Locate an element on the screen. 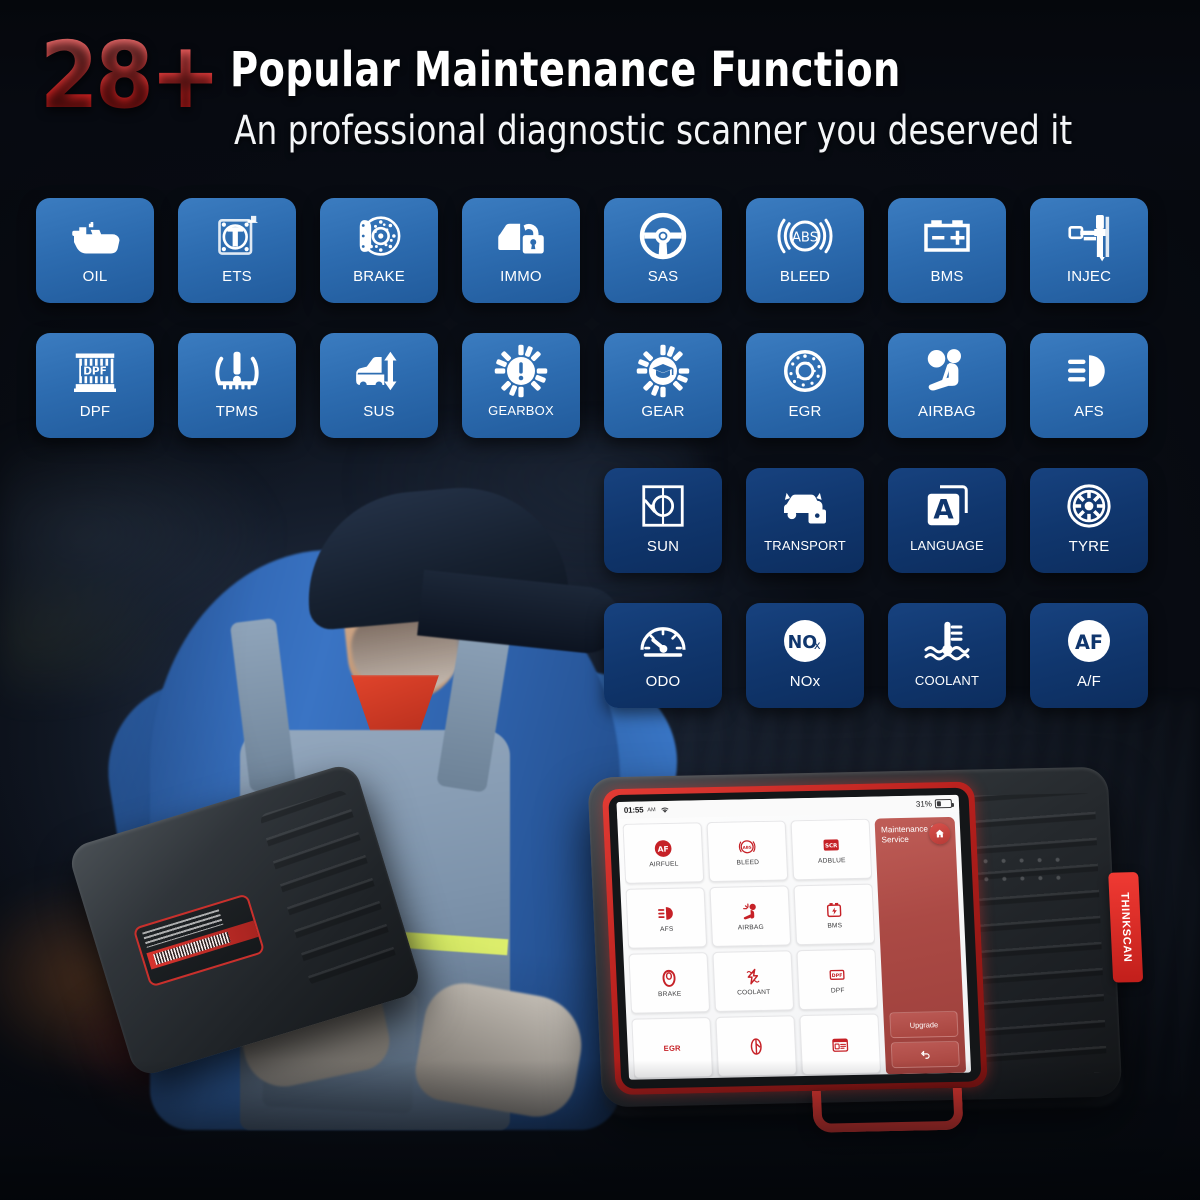 Image resolution: width=1200 pixels, height=1200 pixels. screen-function-label: AFS is located at coordinates (666, 929).